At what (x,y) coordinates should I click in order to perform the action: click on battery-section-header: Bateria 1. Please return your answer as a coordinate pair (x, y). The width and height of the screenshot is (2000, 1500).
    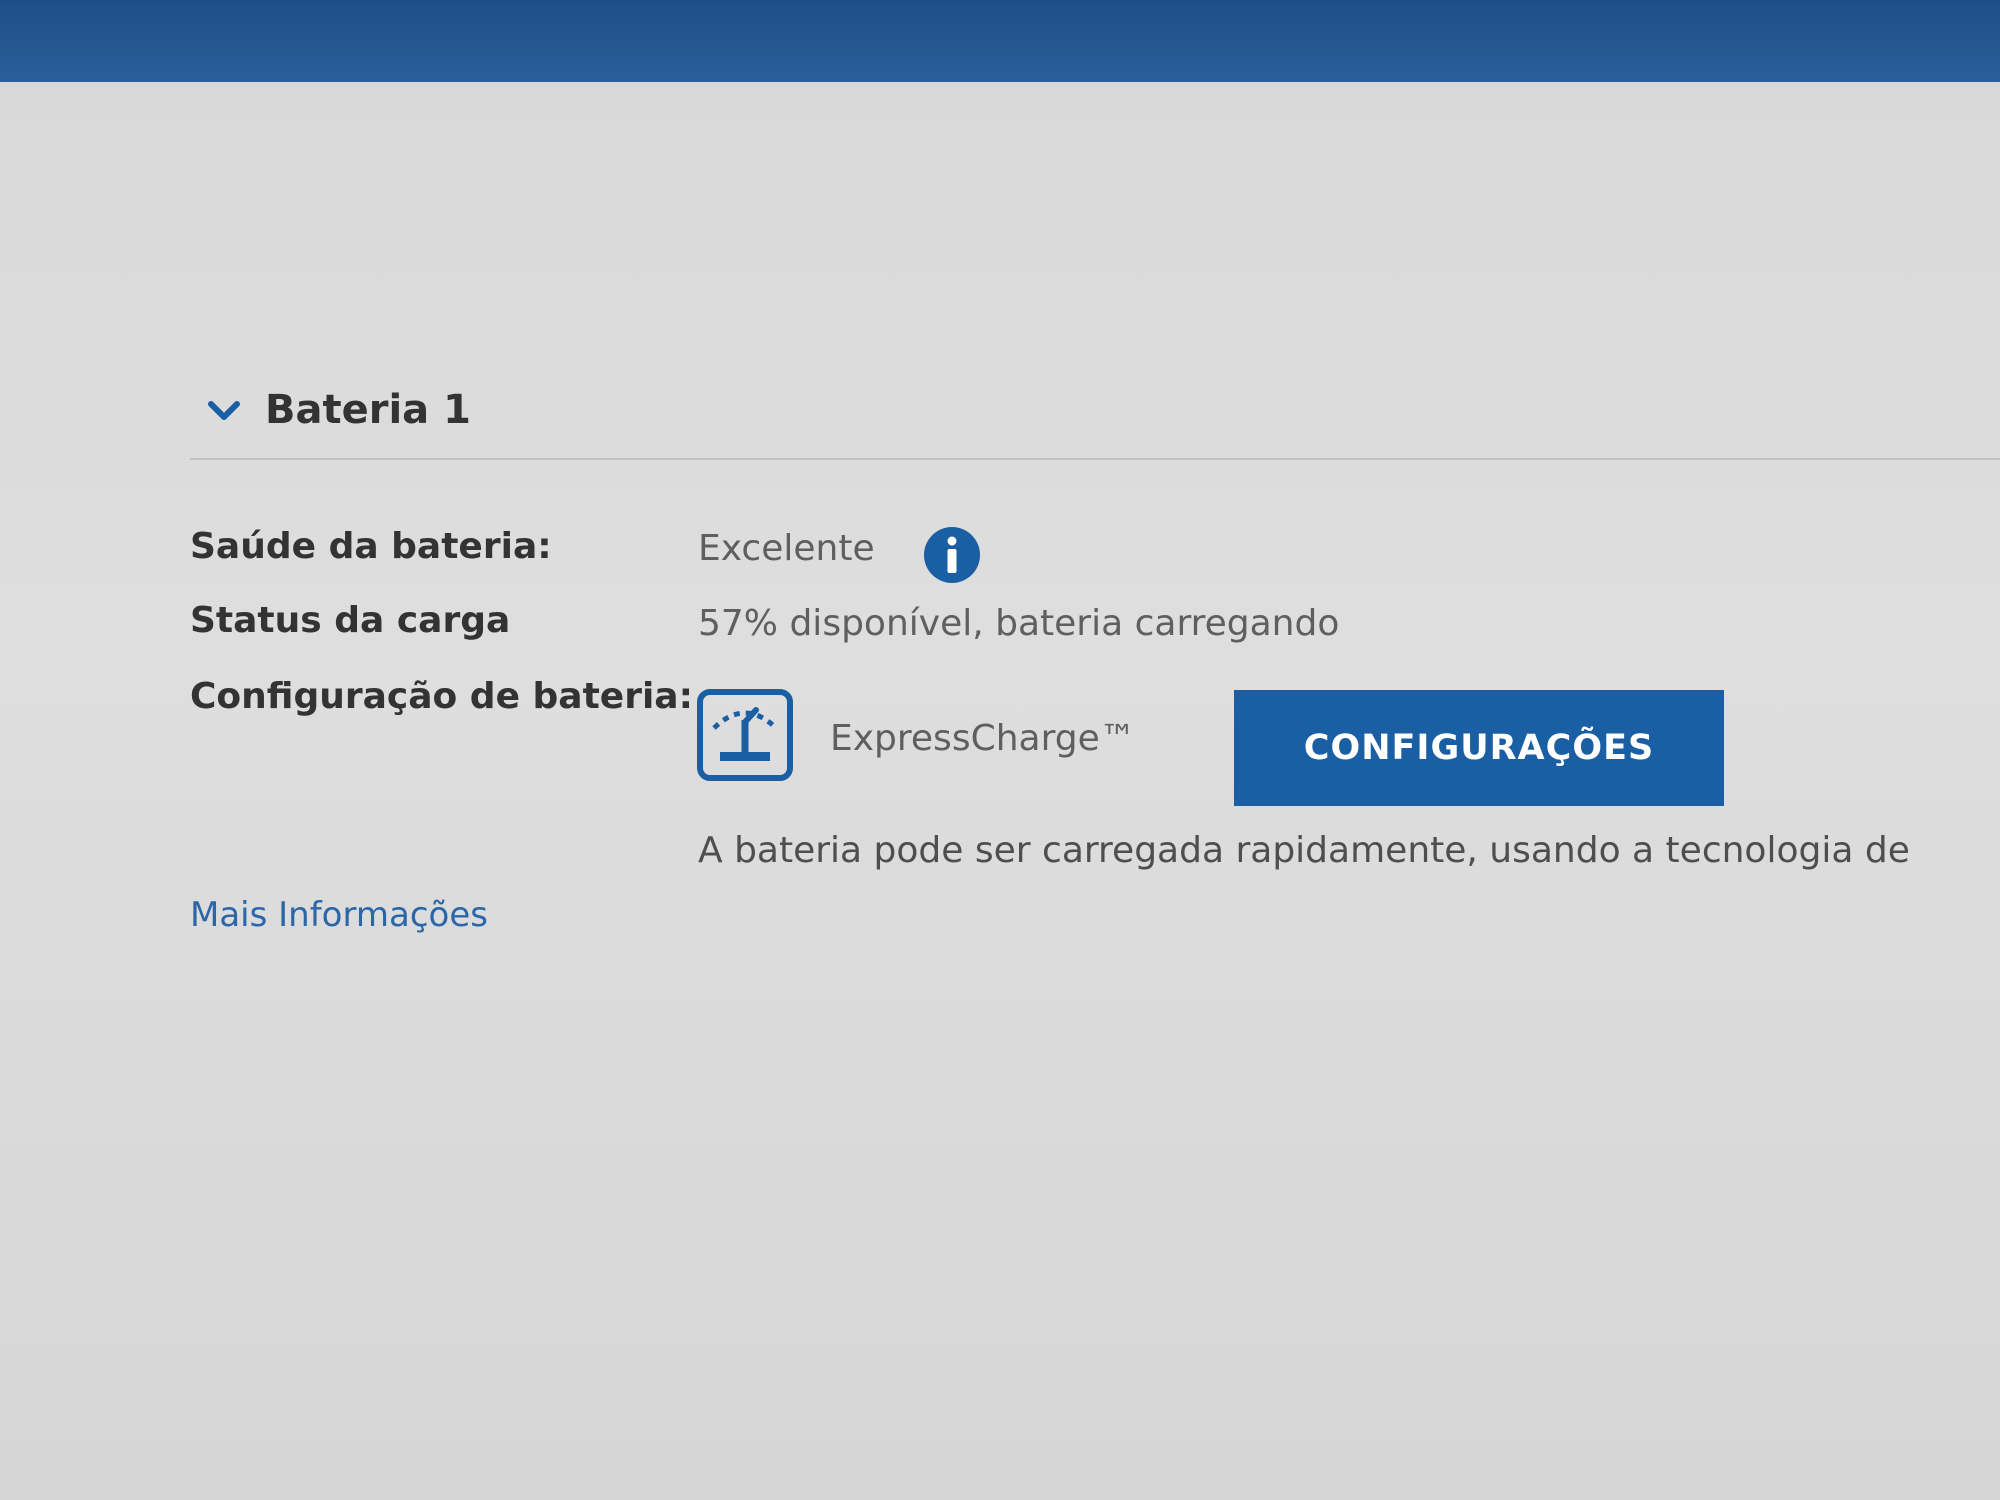
    Looking at the image, I should click on (338, 410).